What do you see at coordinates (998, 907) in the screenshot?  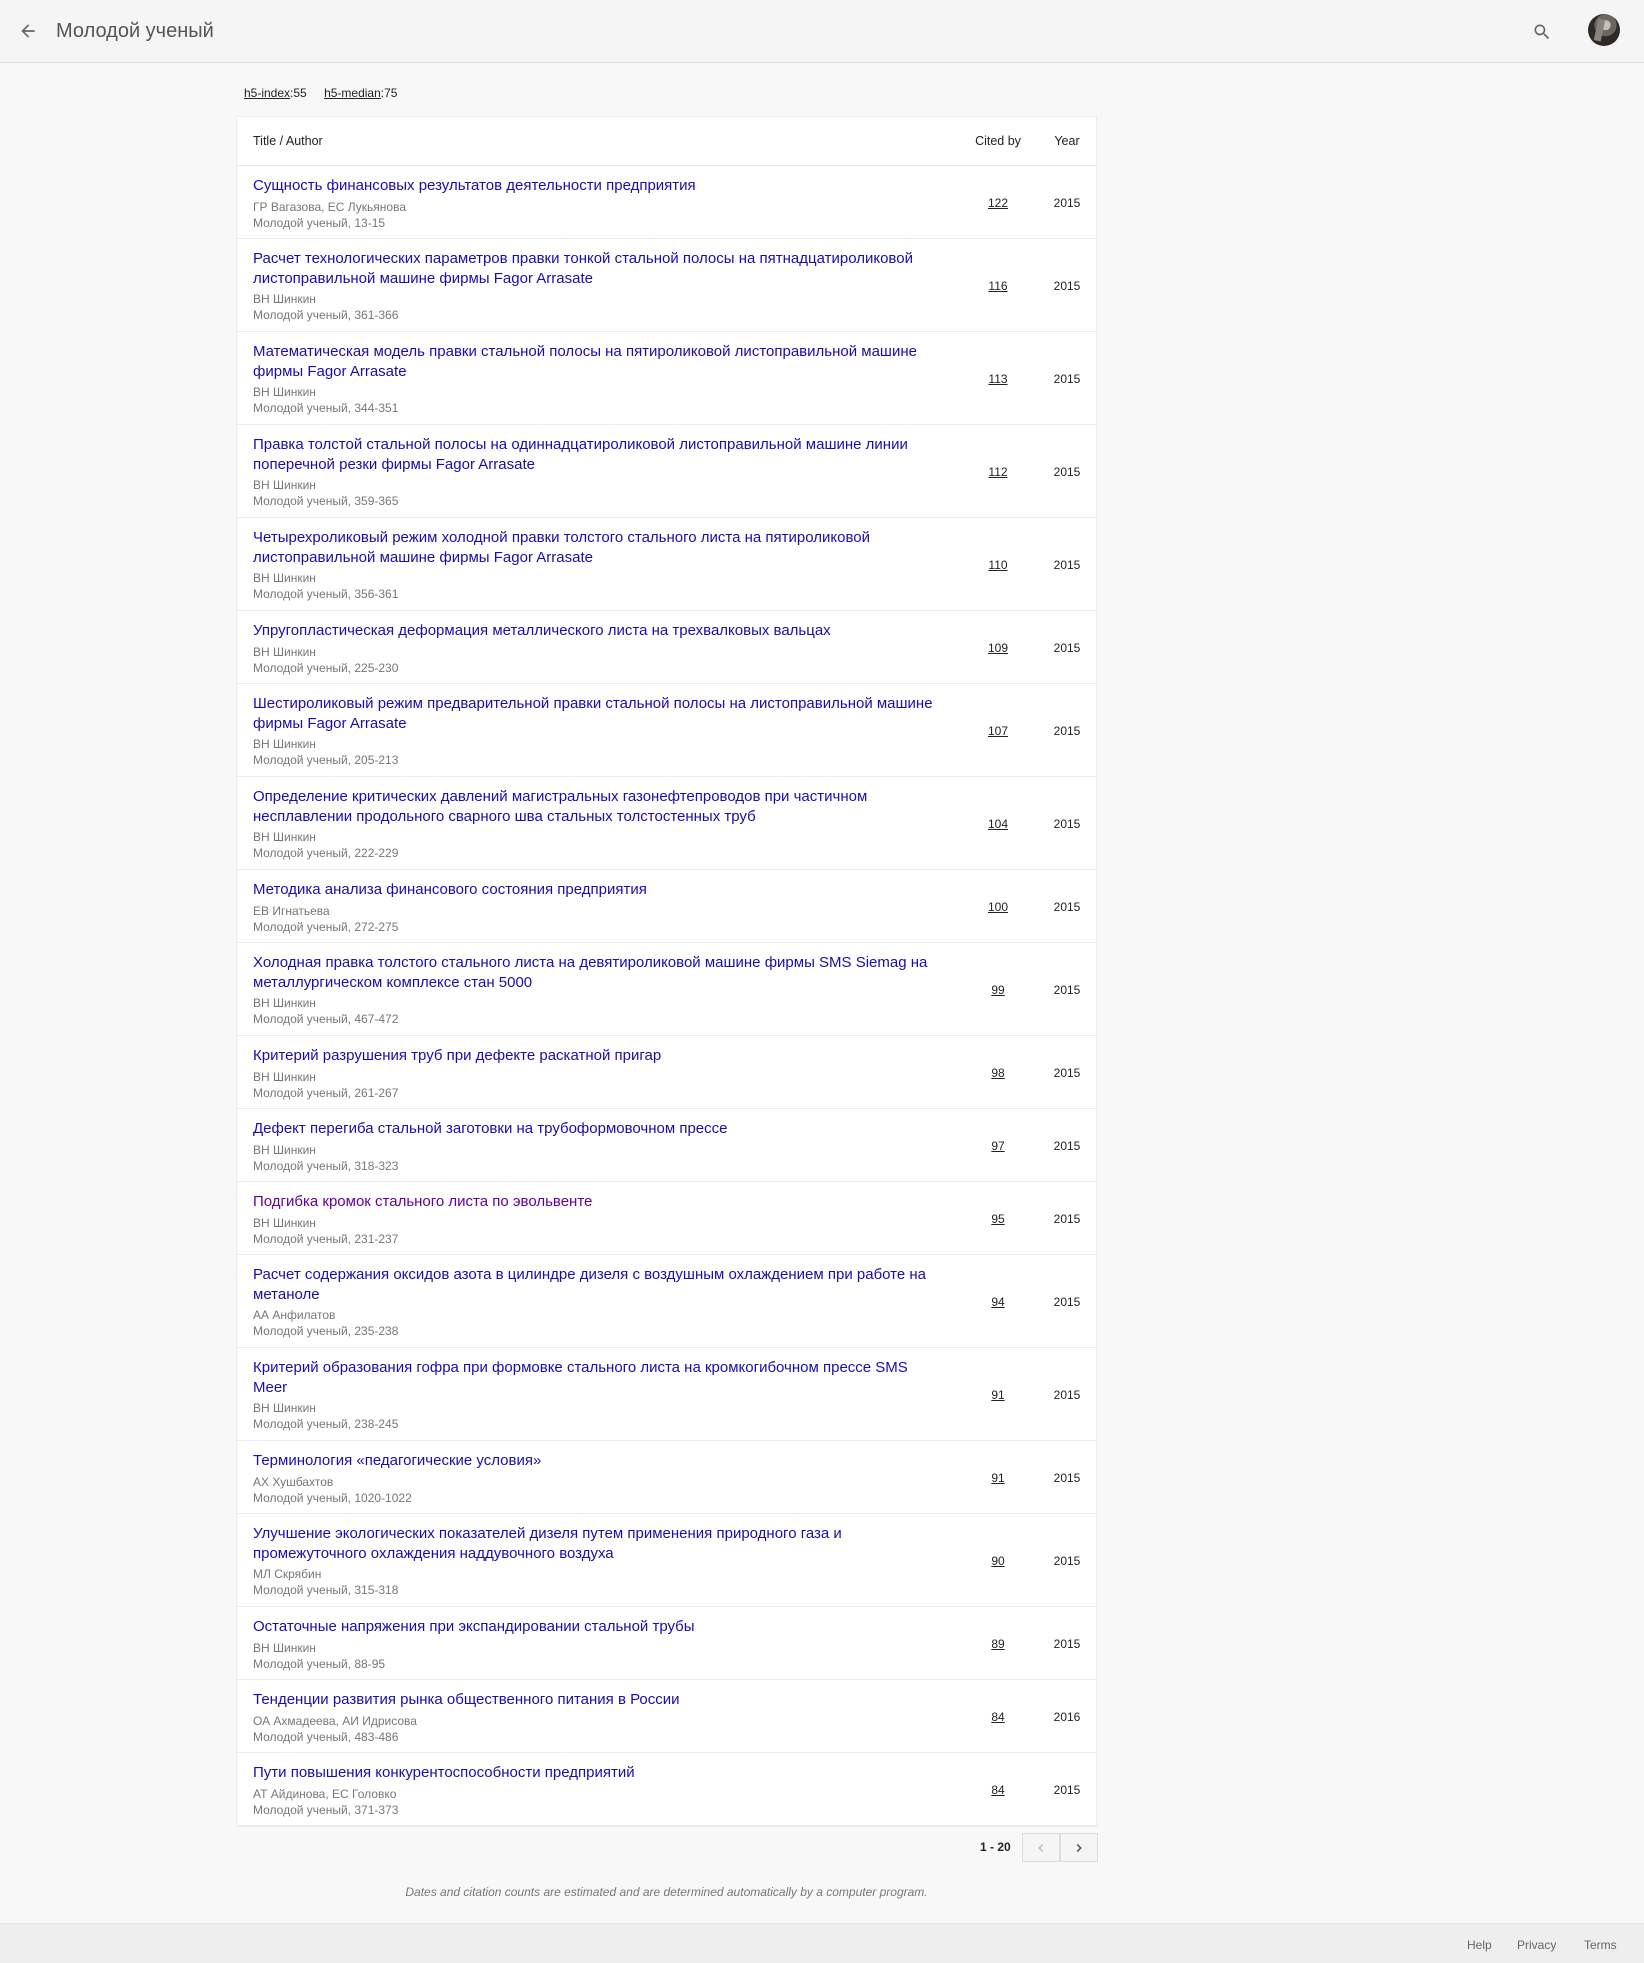 I see `cited-by-link: 100` at bounding box center [998, 907].